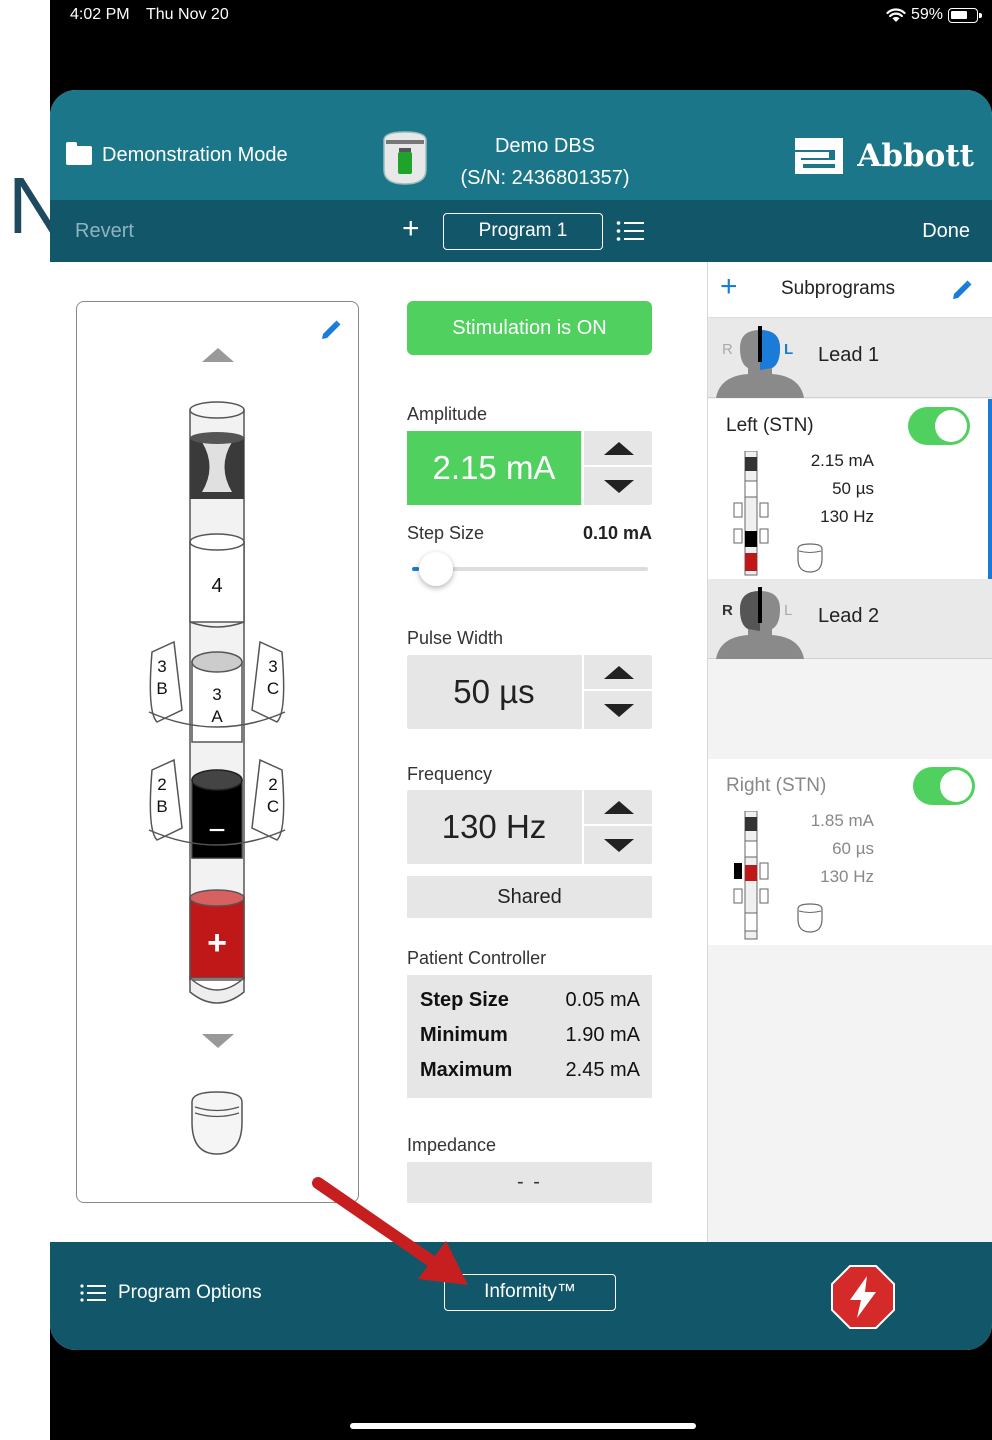 The image size is (992, 1440). What do you see at coordinates (523, 1426) in the screenshot?
I see `home-indicator` at bounding box center [523, 1426].